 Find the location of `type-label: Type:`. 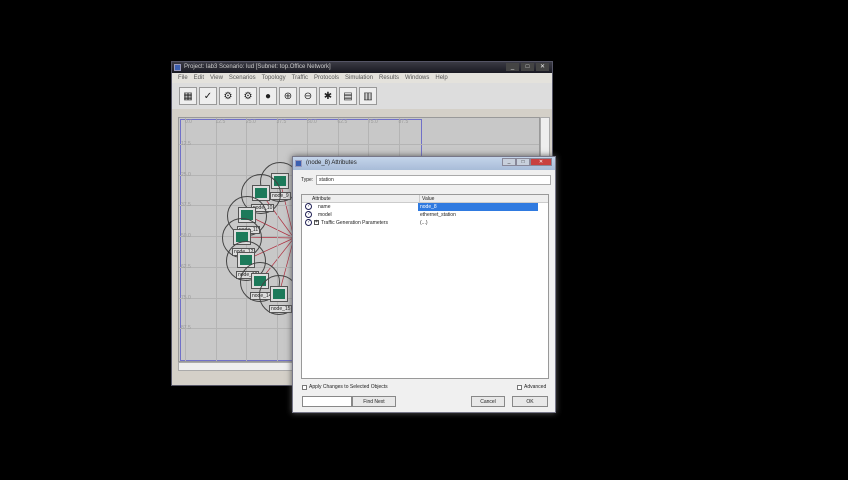

type-label: Type: is located at coordinates (307, 180).